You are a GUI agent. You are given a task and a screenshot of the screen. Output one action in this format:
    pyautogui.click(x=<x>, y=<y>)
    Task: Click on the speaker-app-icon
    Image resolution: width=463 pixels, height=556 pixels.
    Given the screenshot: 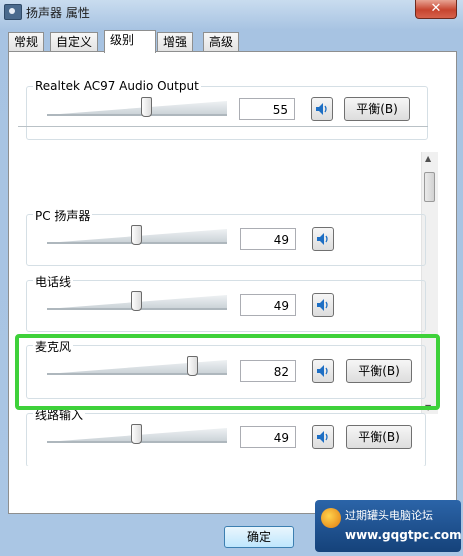 What is the action you would take?
    pyautogui.click(x=13, y=12)
    